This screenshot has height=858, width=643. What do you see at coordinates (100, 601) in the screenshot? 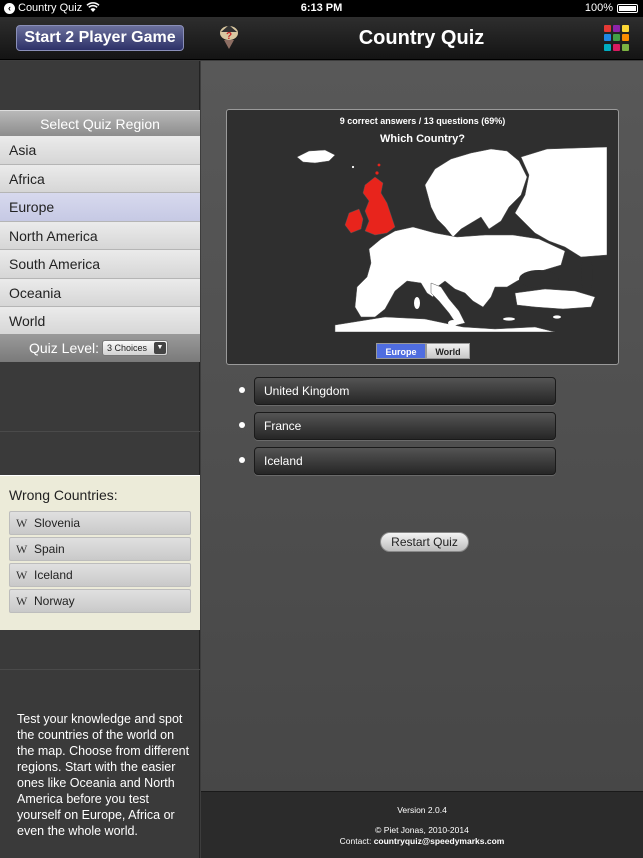
I see `wrong-country-item: W Norway` at bounding box center [100, 601].